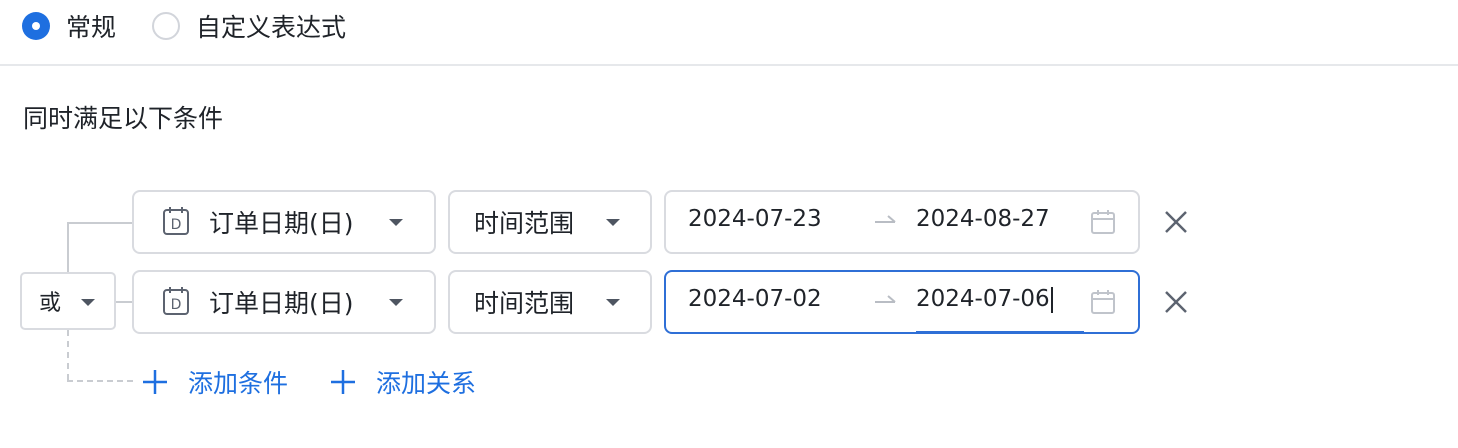 The width and height of the screenshot is (1458, 448). I want to click on range-end-value: 2024-07-06, so click(983, 299).